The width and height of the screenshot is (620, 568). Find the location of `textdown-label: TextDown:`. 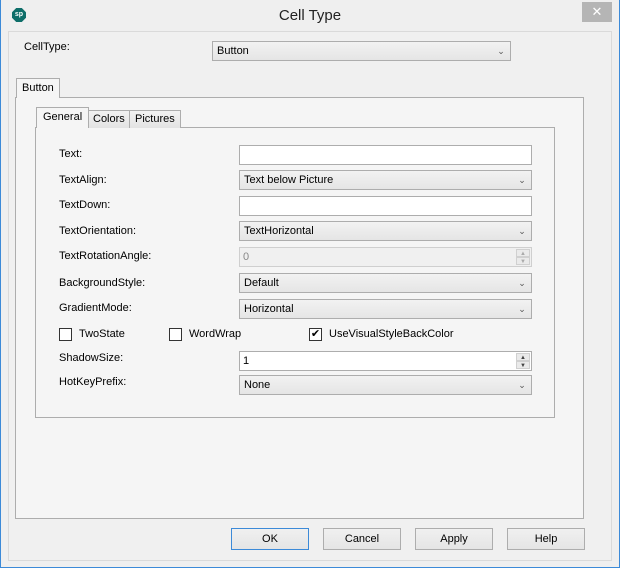

textdown-label: TextDown: is located at coordinates (85, 205).